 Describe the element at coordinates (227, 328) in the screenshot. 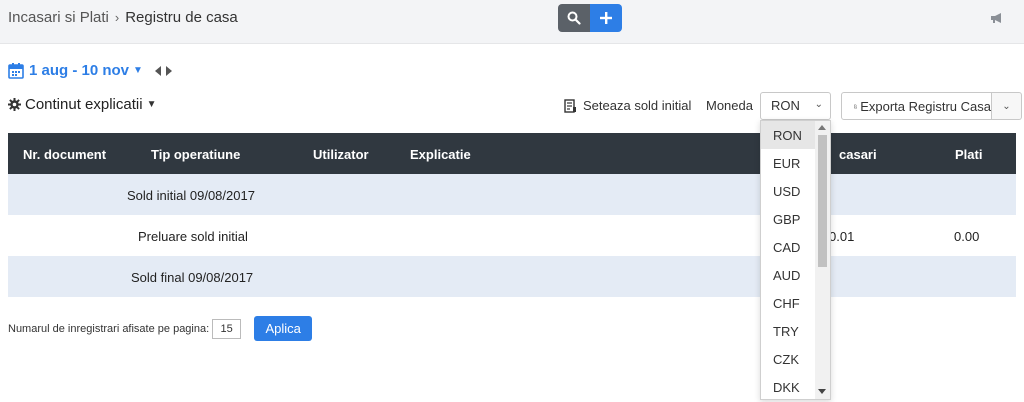

I see `per-page-input: 15` at that location.